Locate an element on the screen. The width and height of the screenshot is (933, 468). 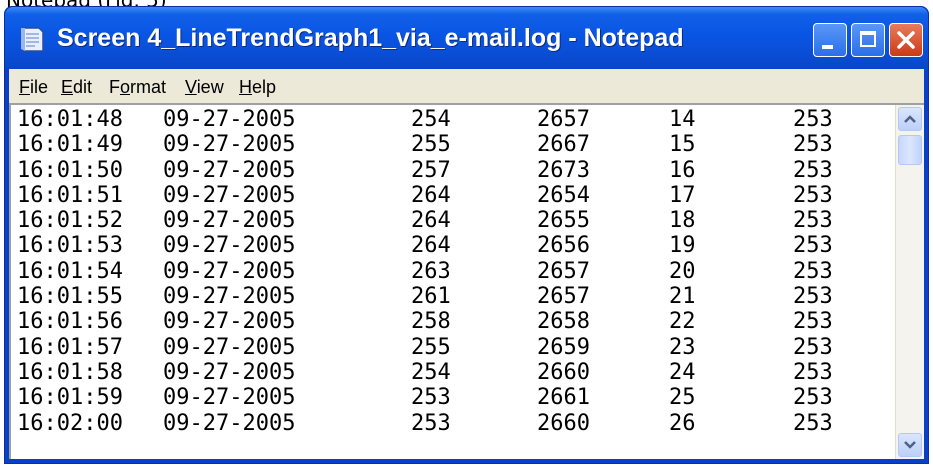
menu-format: Format is located at coordinates (137, 87).